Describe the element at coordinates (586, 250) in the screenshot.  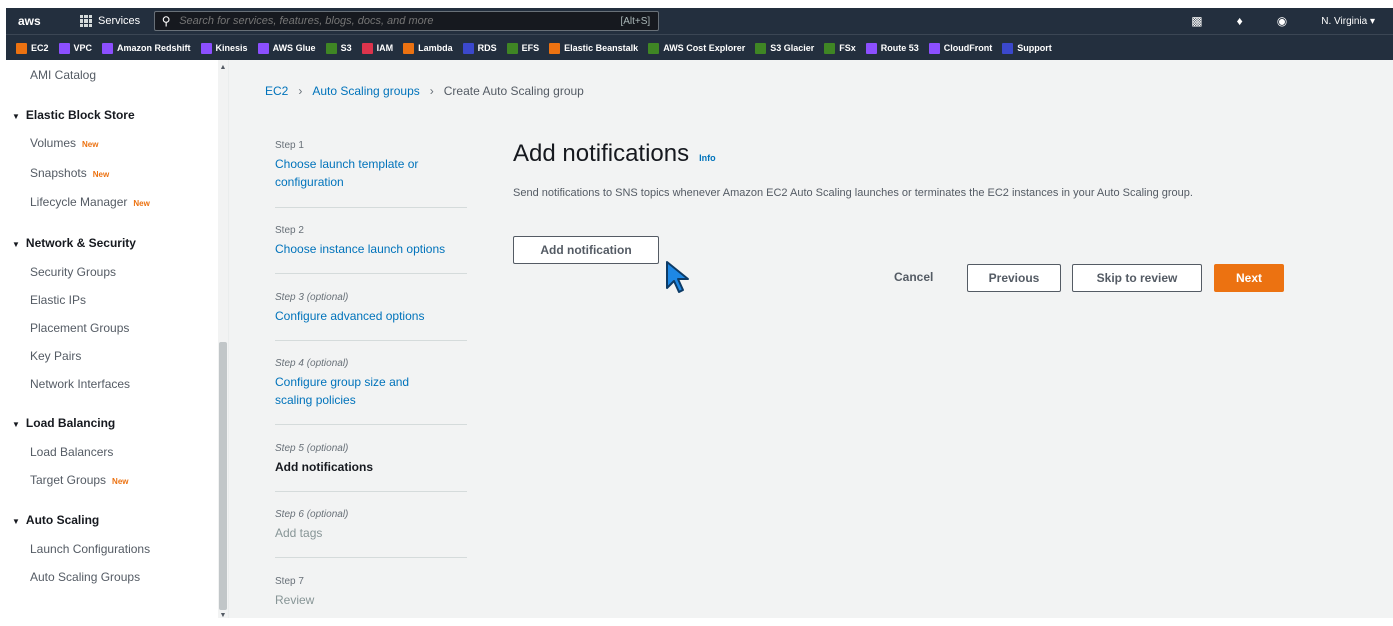
I see `add-notification-button: Add notification` at that location.